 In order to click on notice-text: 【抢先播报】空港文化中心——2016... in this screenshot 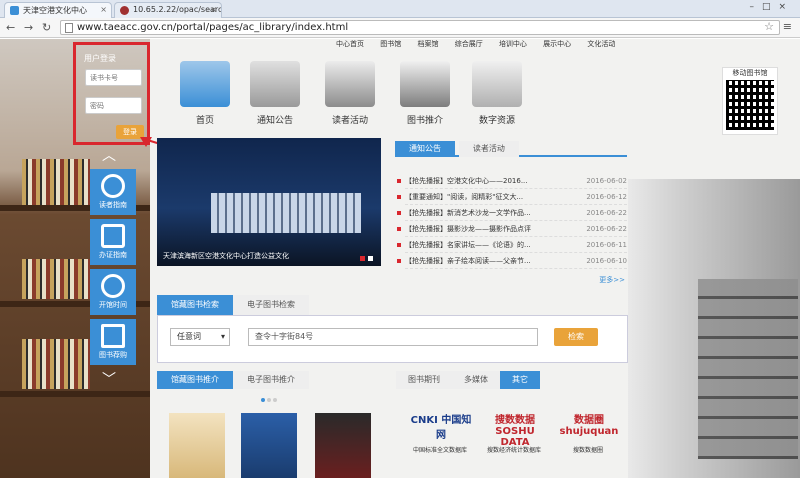, I will do `click(466, 181)`.